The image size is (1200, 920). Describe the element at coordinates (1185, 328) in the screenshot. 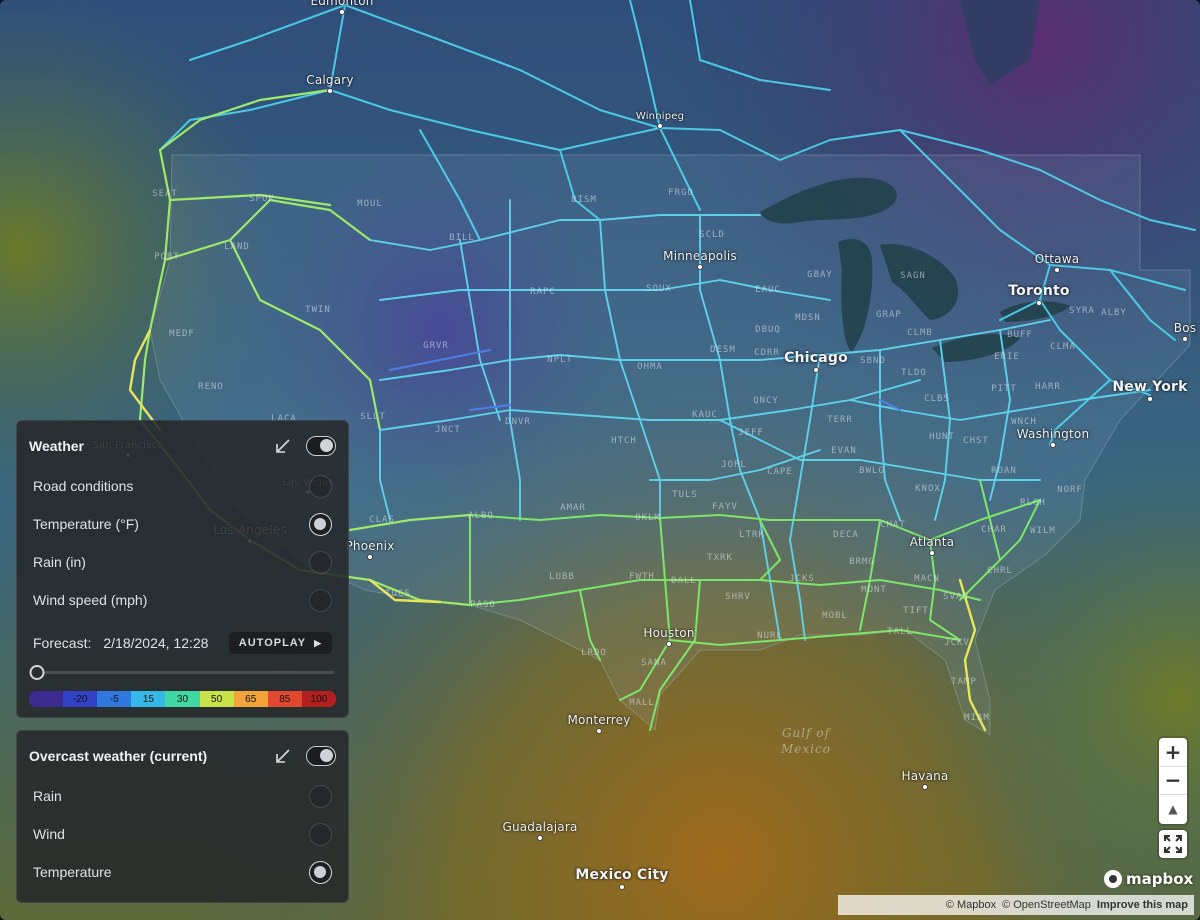

I see `city-label: Bos` at that location.